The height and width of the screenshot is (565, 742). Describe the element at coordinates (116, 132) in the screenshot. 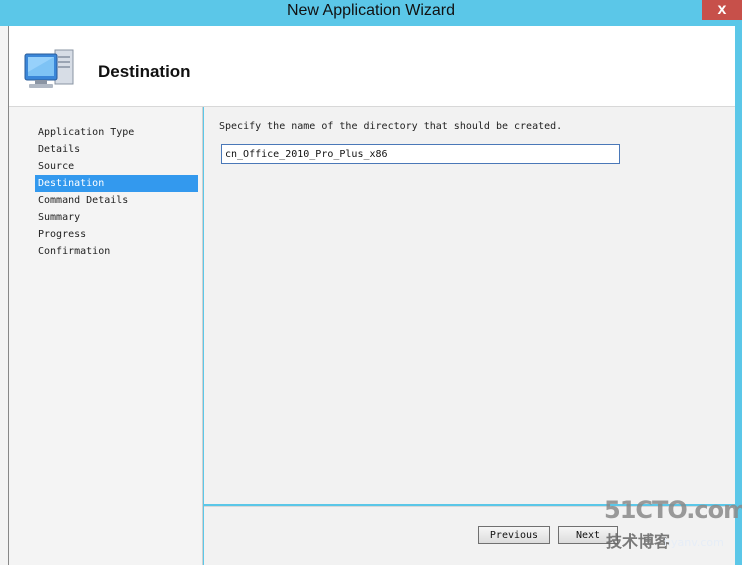

I see `step-application-type: Application Type` at that location.